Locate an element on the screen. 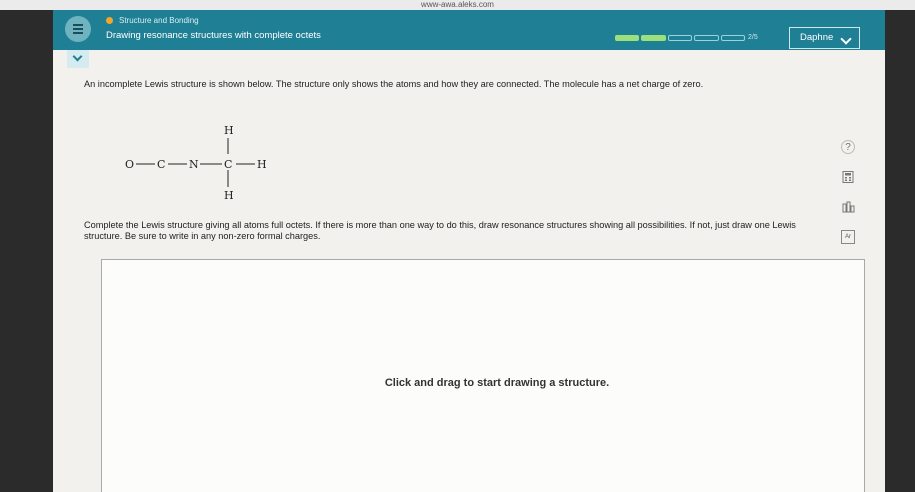 This screenshot has height=492, width=915. topic-status-dot is located at coordinates (109, 20).